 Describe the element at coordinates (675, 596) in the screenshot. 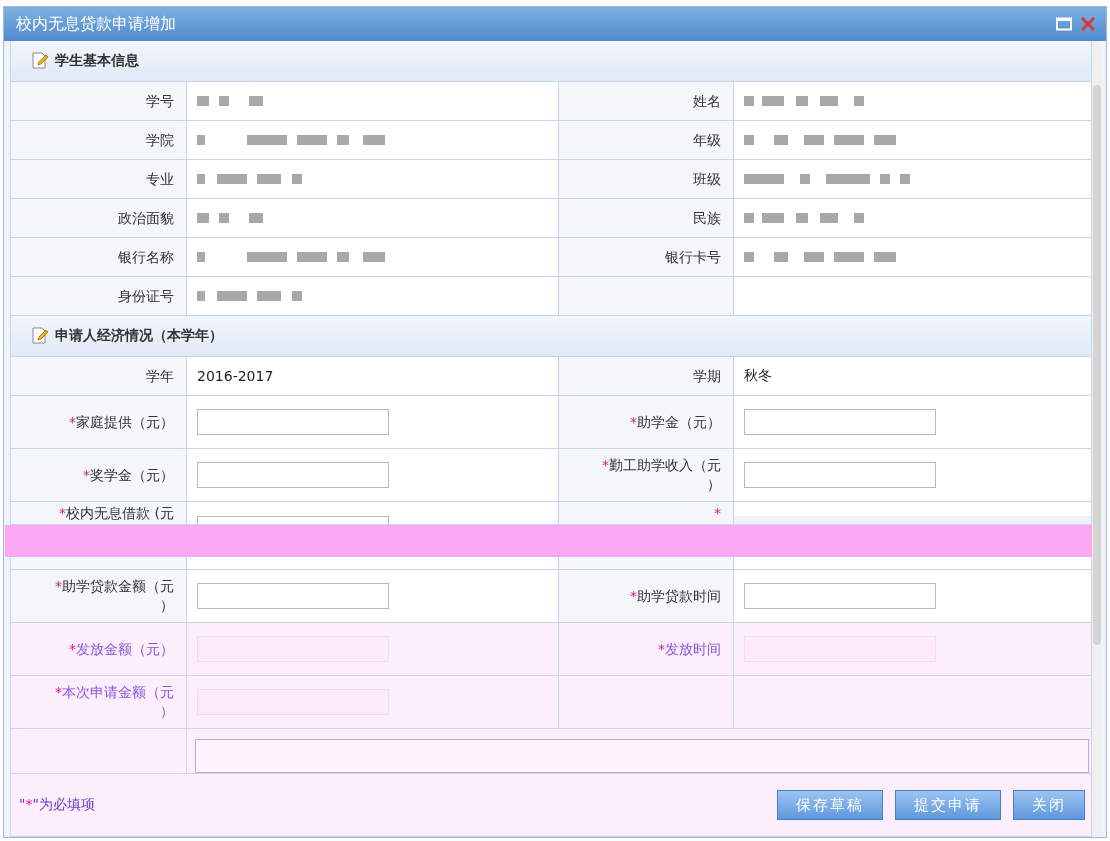

I see `field-label: *助学贷款时间` at that location.